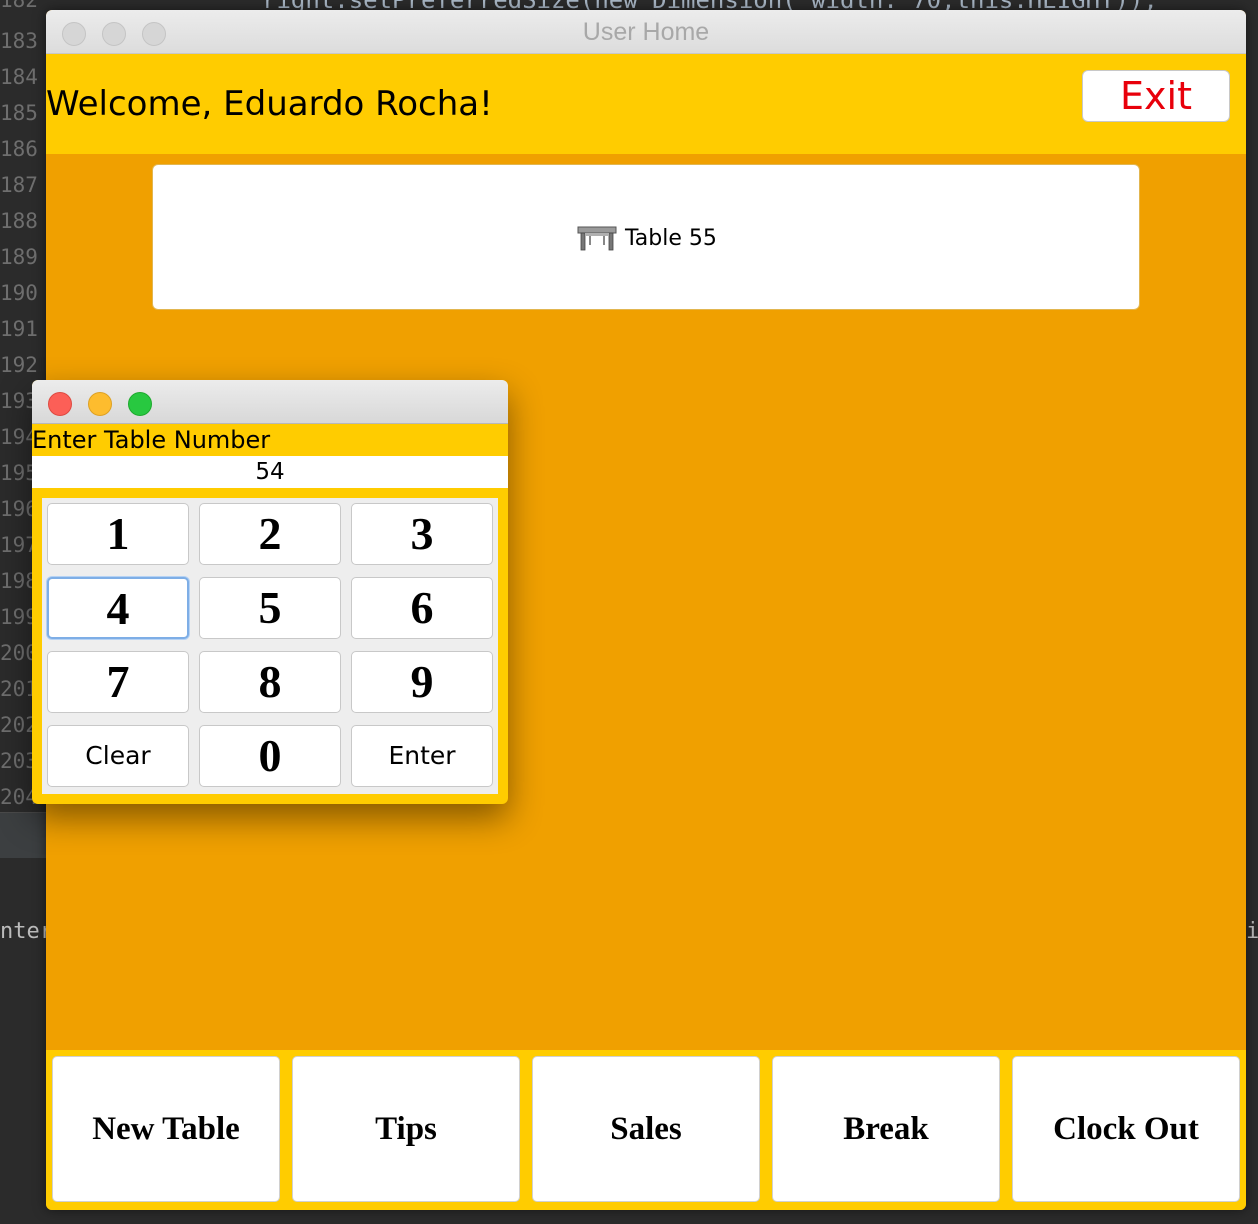 The width and height of the screenshot is (1258, 1224). Describe the element at coordinates (422, 682) in the screenshot. I see `key-9-button: 9` at that location.